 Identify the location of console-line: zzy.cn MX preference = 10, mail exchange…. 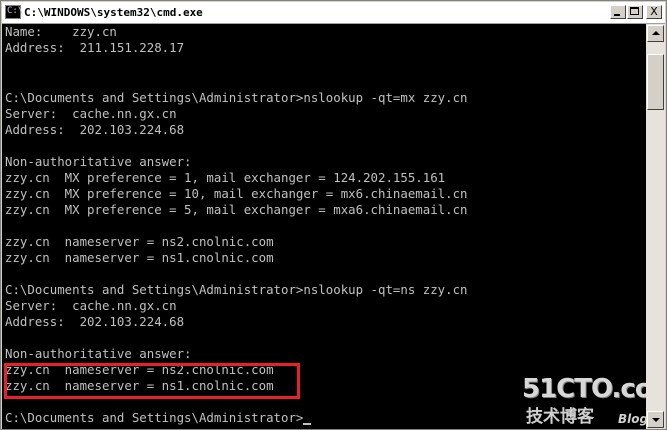
(236, 193).